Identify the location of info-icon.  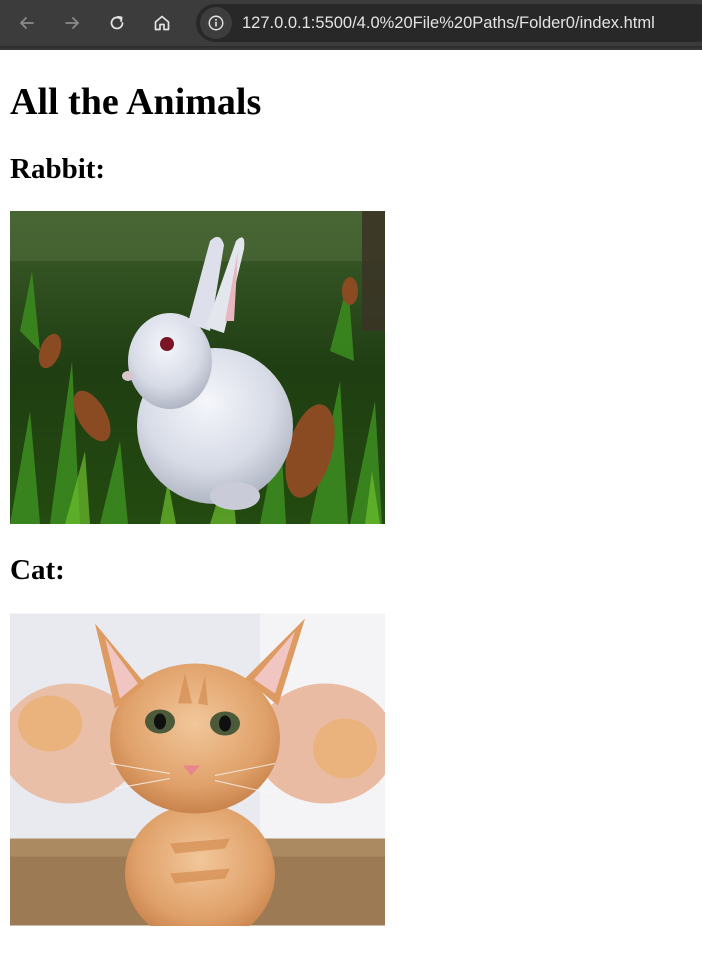
(216, 23).